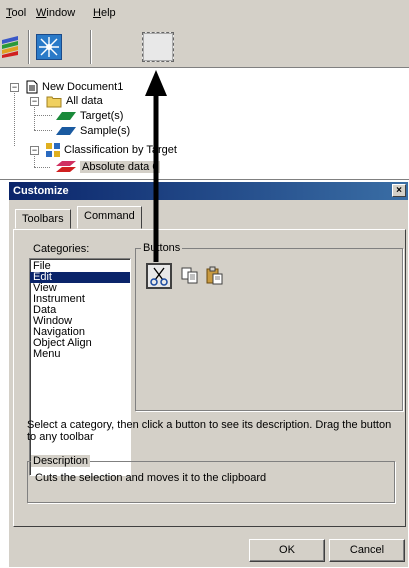 The image size is (409, 568). Describe the element at coordinates (66, 131) in the screenshot. I see `blue-layer-icon` at that location.